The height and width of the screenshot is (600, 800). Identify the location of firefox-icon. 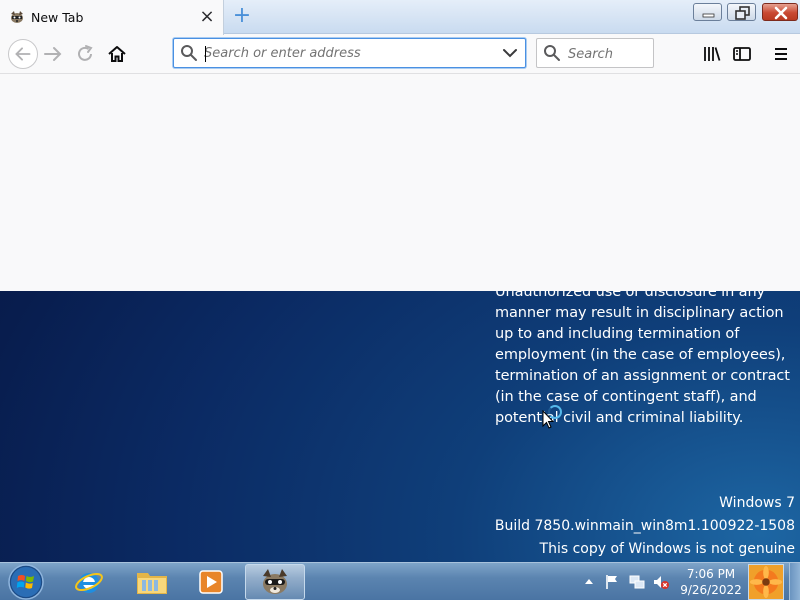
(275, 581).